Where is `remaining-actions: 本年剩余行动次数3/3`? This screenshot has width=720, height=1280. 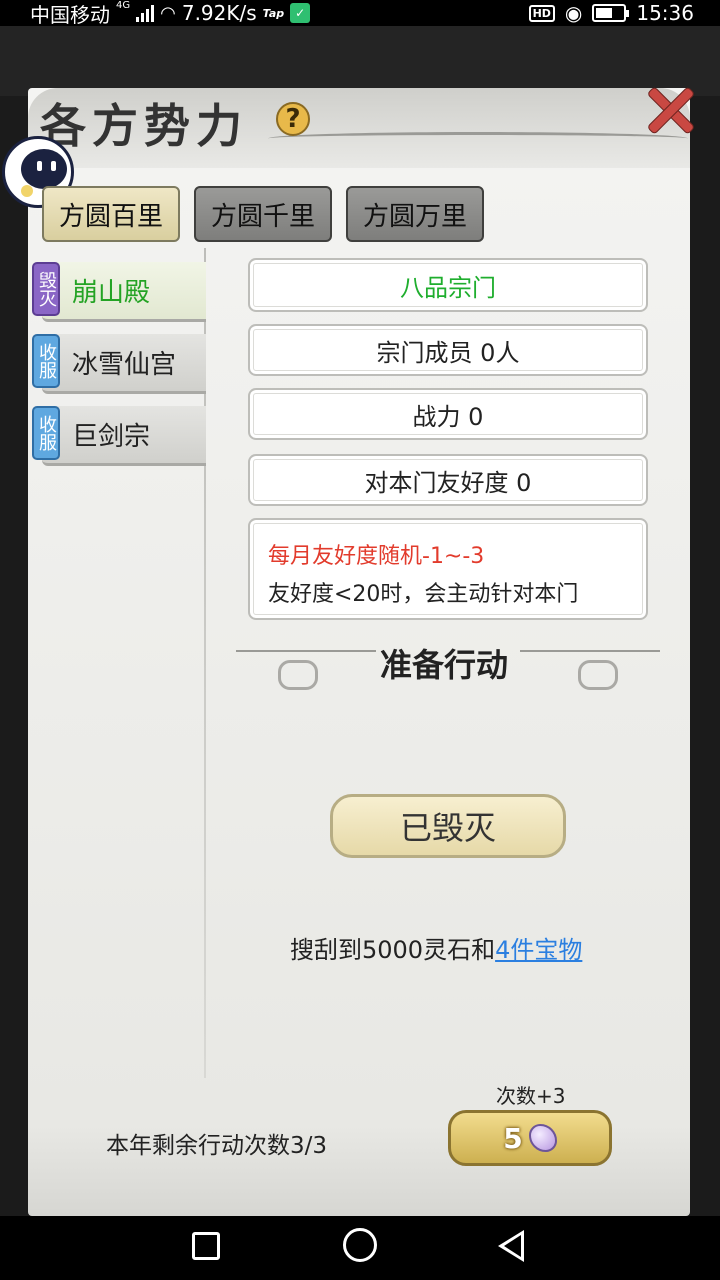
remaining-actions: 本年剩余行动次数3/3 is located at coordinates (217, 1146).